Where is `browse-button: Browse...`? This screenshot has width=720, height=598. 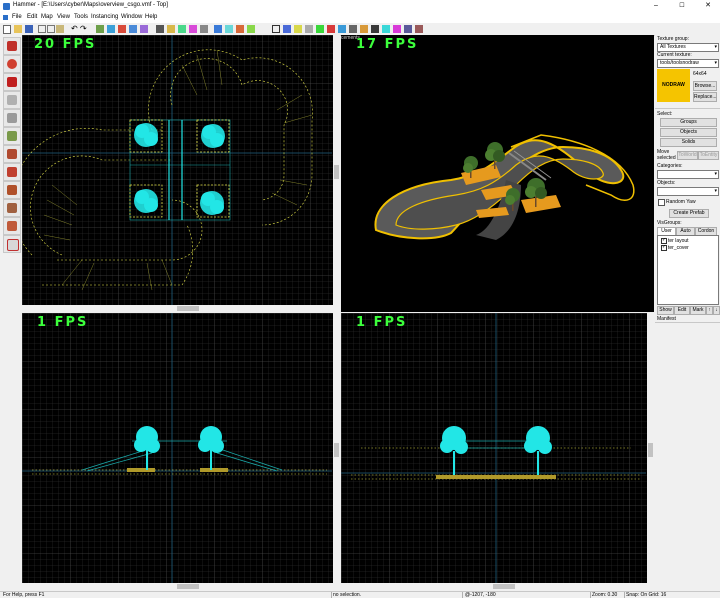
browse-button: Browse... is located at coordinates (705, 86).